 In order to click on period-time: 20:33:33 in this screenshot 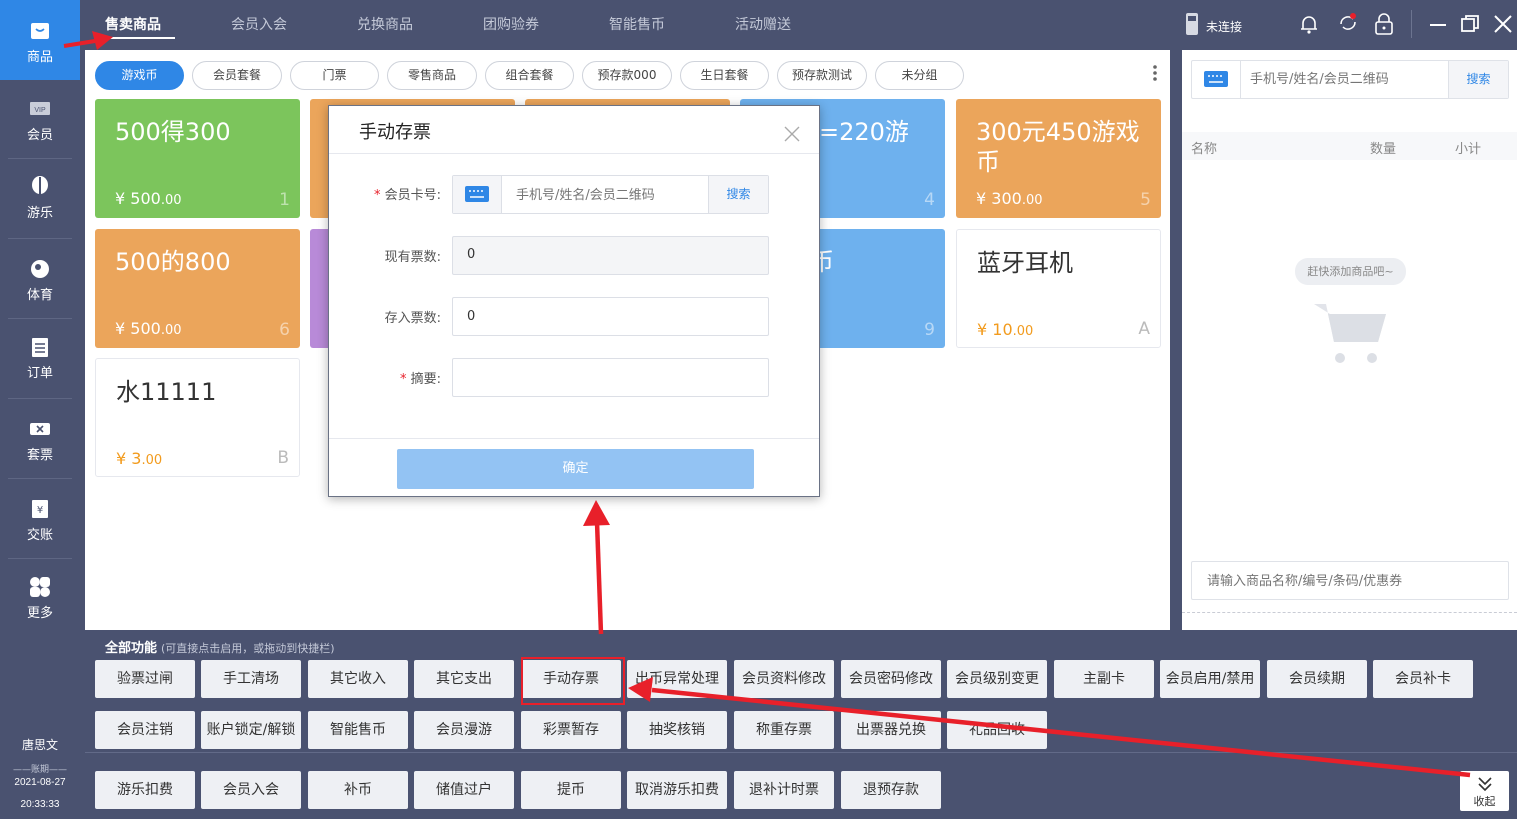, I will do `click(40, 804)`.